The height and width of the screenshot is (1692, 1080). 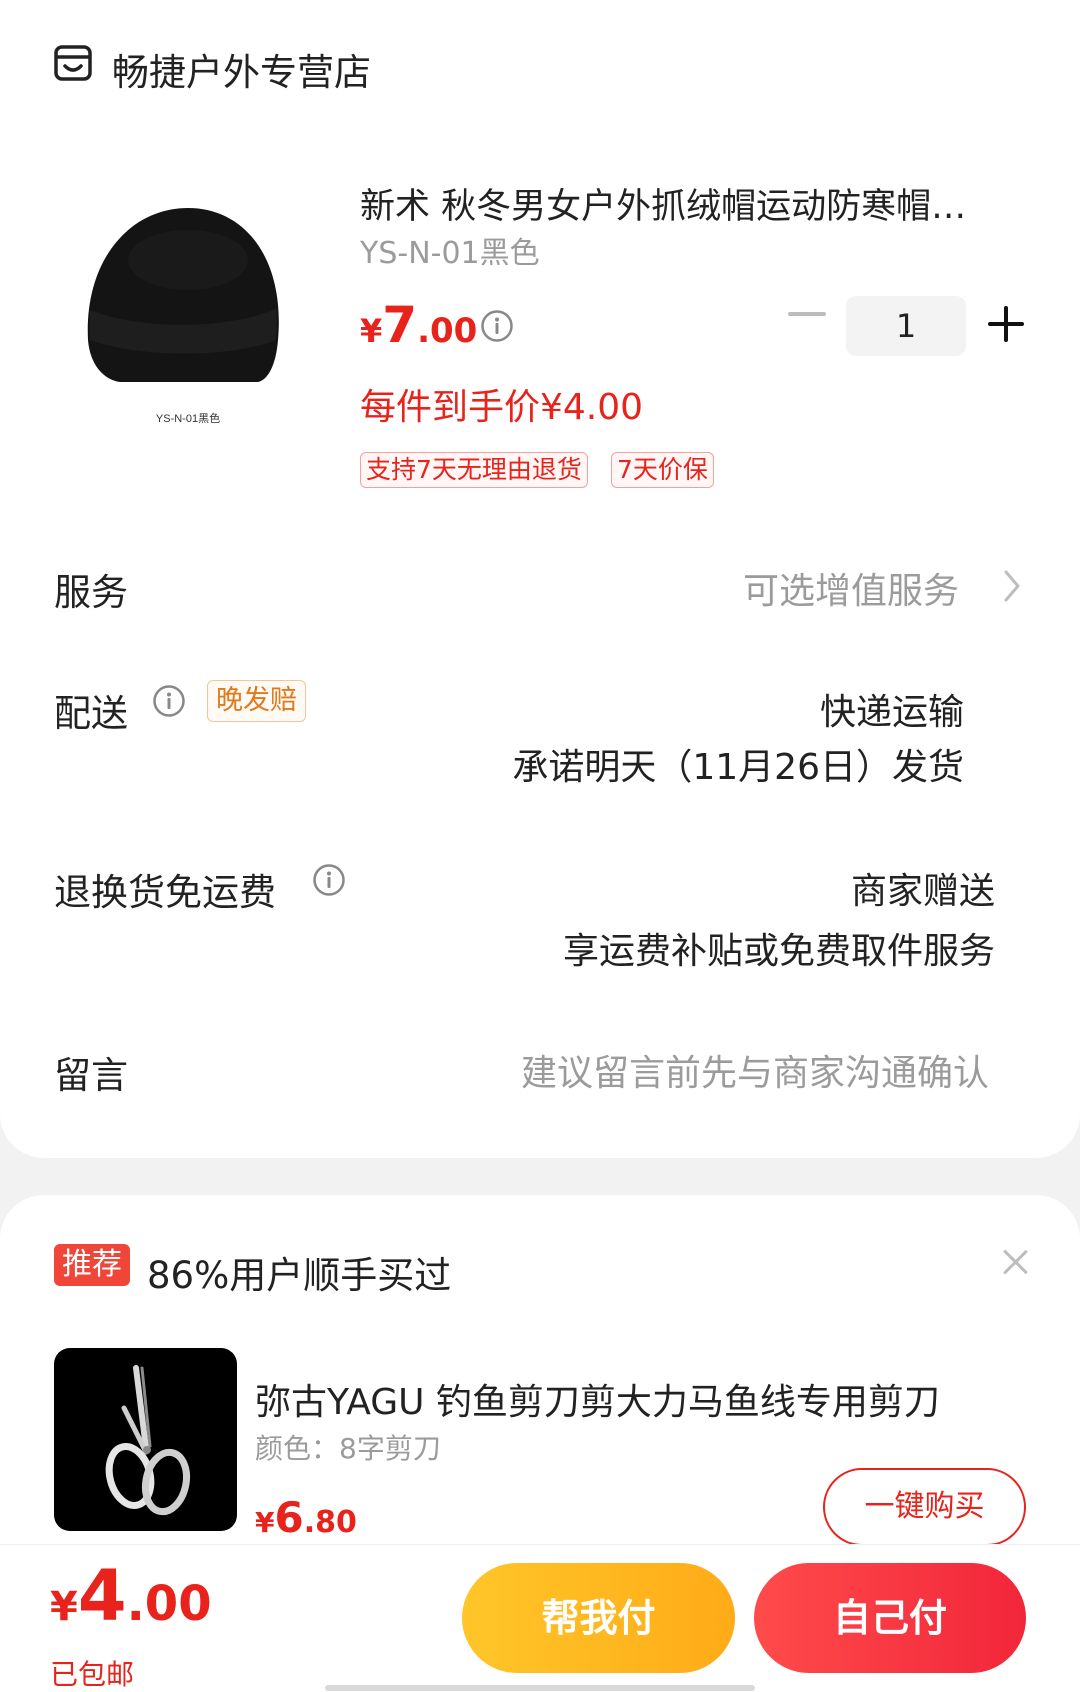 What do you see at coordinates (289, 1517) in the screenshot?
I see `recommend-price-integer: 6` at bounding box center [289, 1517].